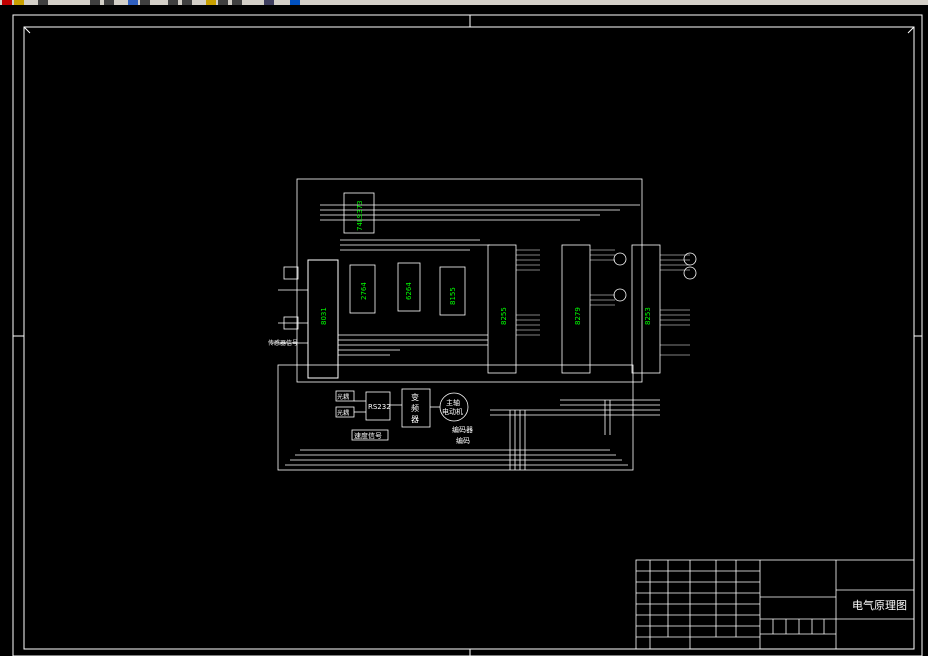  I want to click on driver-label-3: 器, so click(415, 419).